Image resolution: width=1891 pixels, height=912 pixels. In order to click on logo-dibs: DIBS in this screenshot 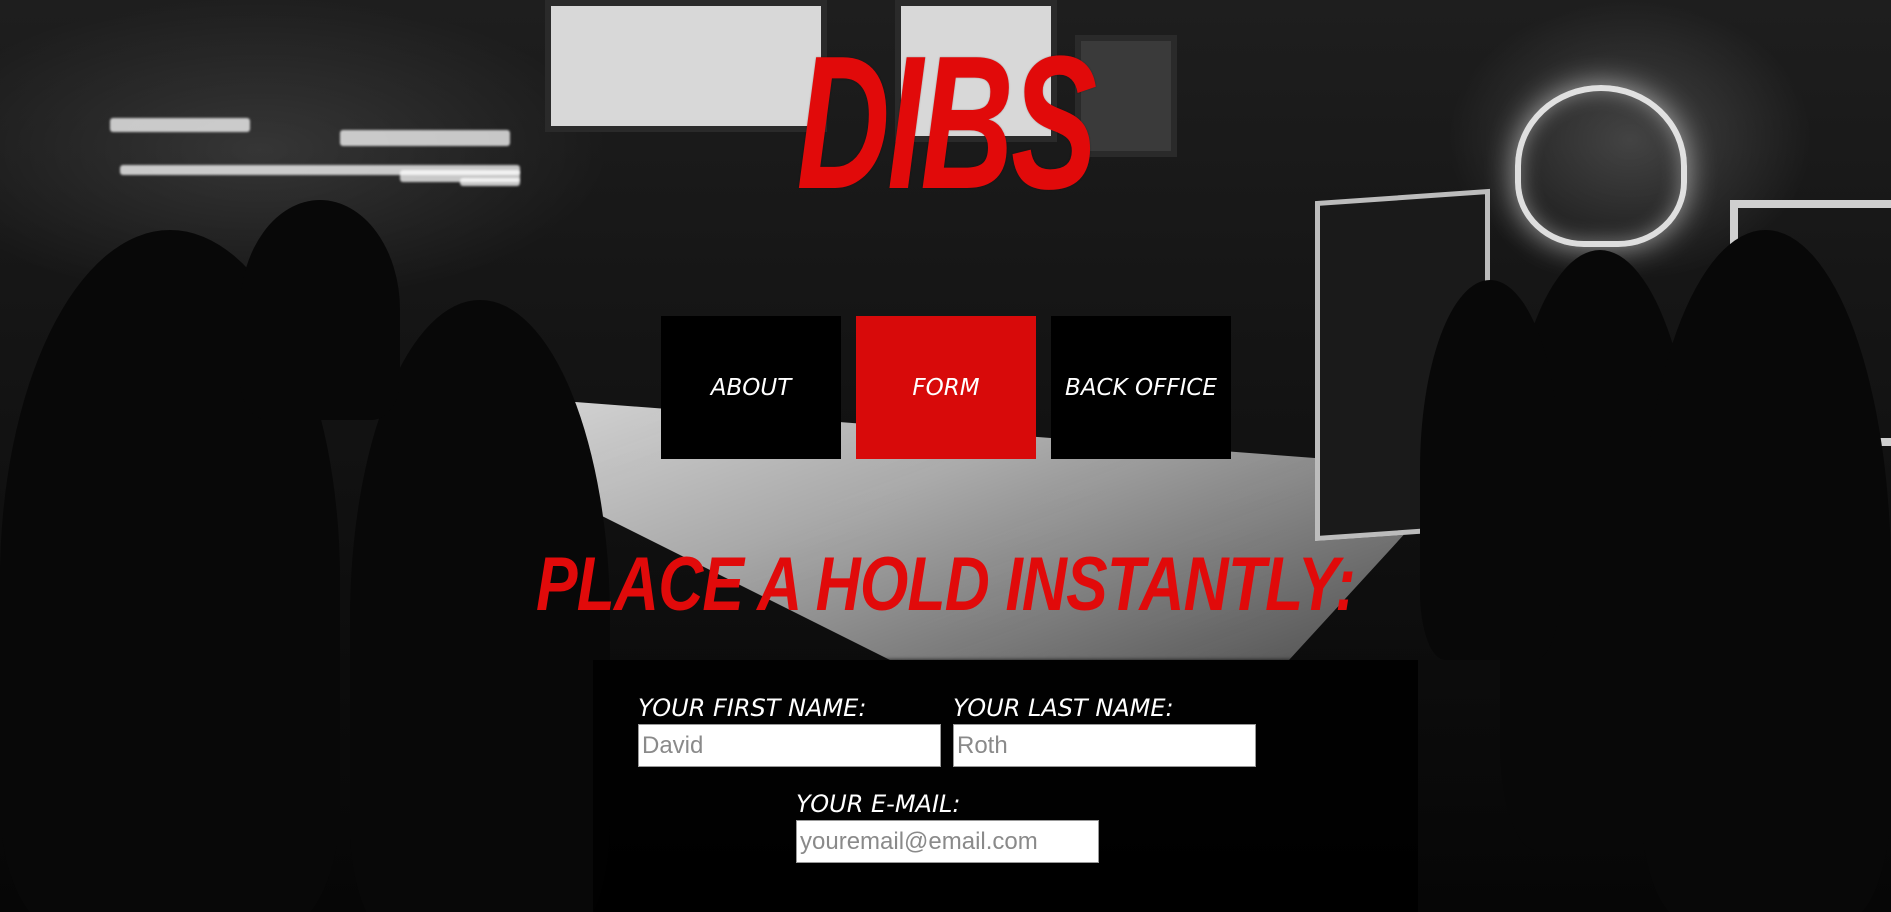, I will do `click(947, 123)`.